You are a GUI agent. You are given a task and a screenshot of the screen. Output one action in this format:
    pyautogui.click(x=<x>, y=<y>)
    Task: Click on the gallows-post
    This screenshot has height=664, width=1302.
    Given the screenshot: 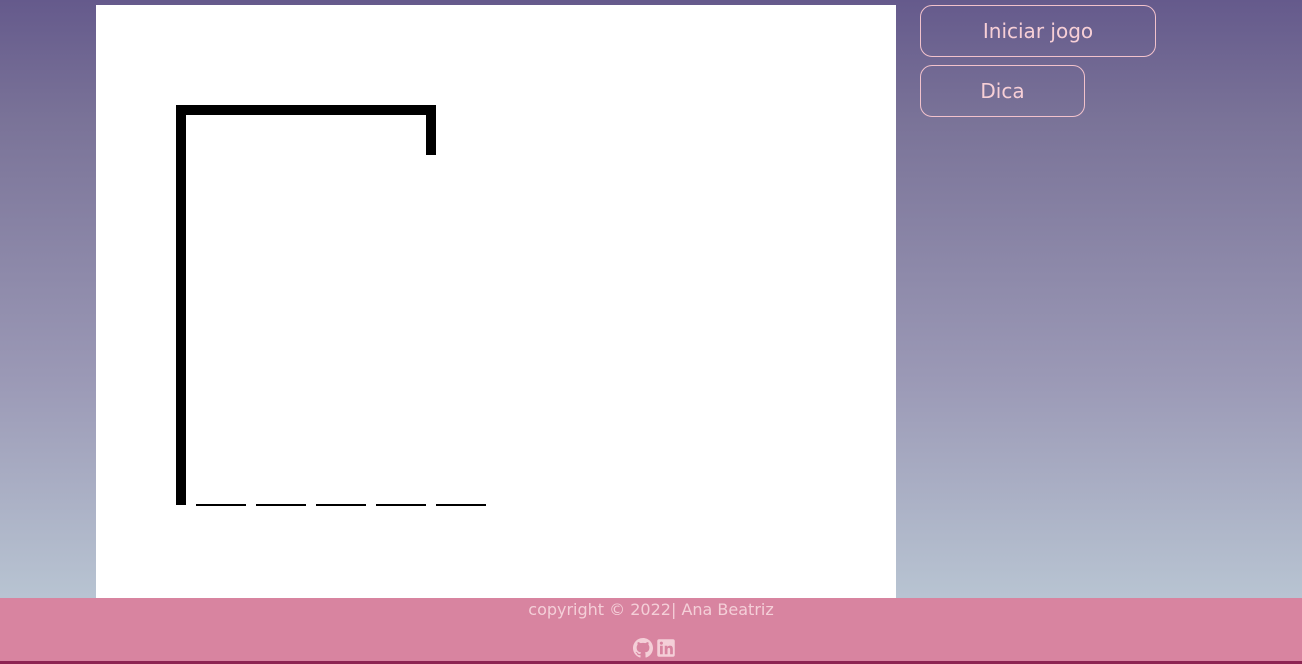 What is the action you would take?
    pyautogui.click(x=181, y=305)
    